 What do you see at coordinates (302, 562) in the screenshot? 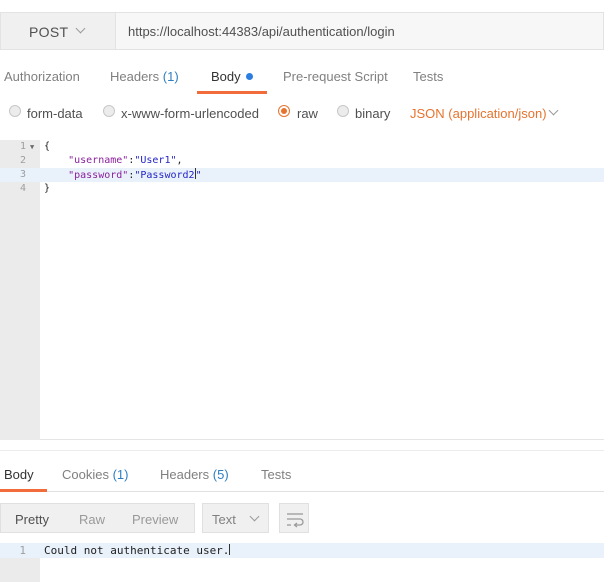
I see `response-body-viewer: 1 Could not authenticate user.` at bounding box center [302, 562].